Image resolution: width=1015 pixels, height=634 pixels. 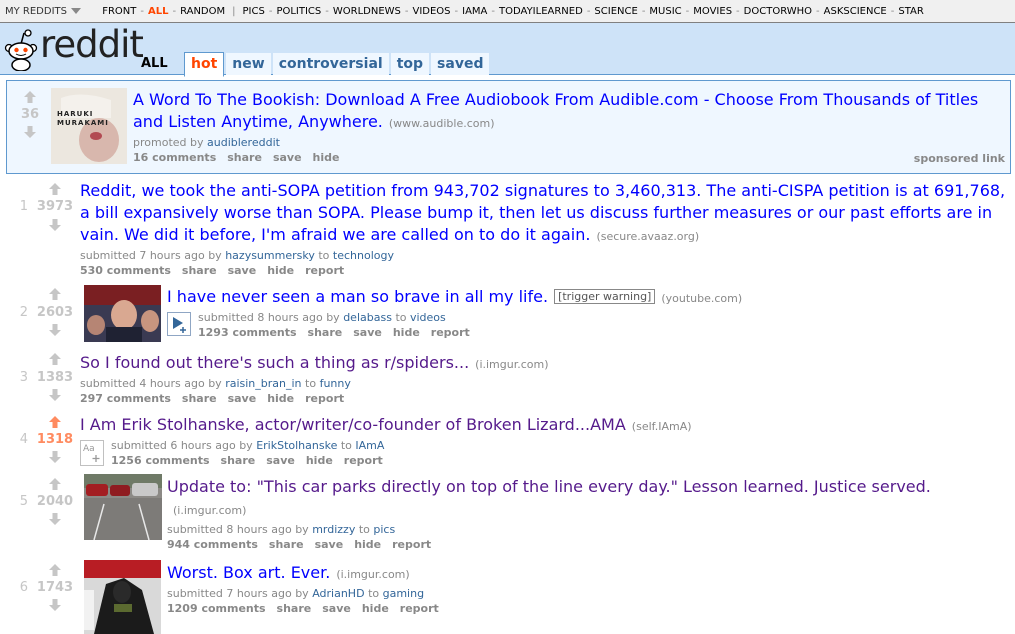 I want to click on random-link: RANDOM, so click(x=202, y=11).